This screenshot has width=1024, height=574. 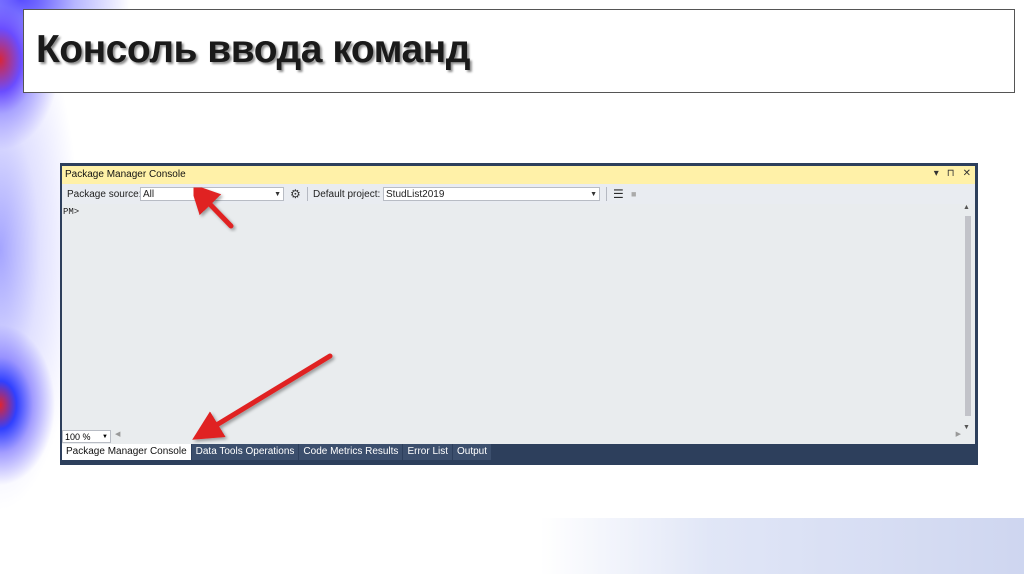 What do you see at coordinates (936, 173) in the screenshot?
I see `dropdown-icon: ▾` at bounding box center [936, 173].